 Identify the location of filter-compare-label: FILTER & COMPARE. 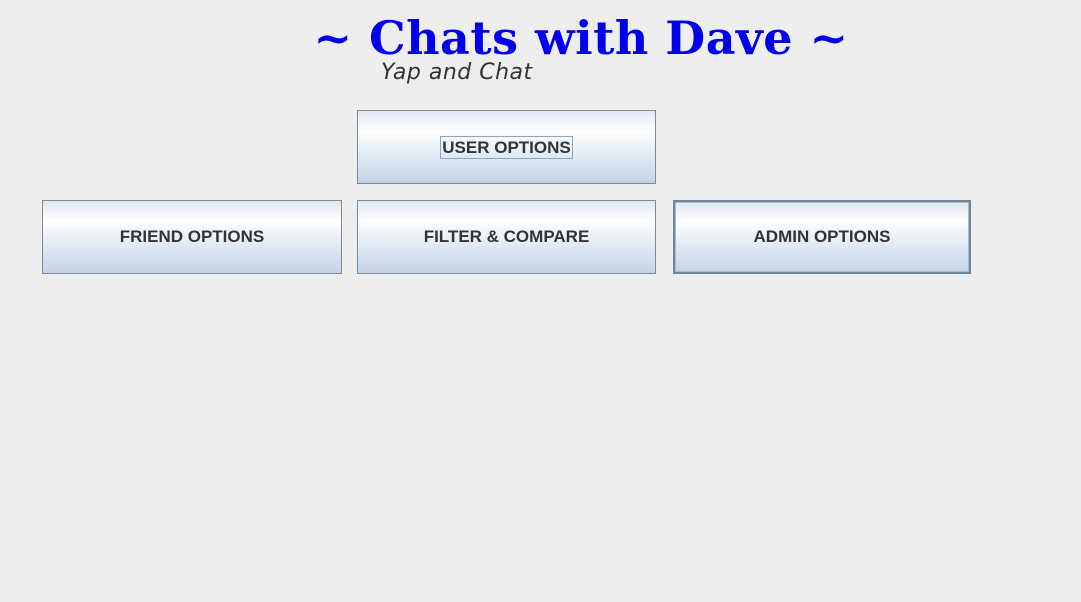
(506, 236).